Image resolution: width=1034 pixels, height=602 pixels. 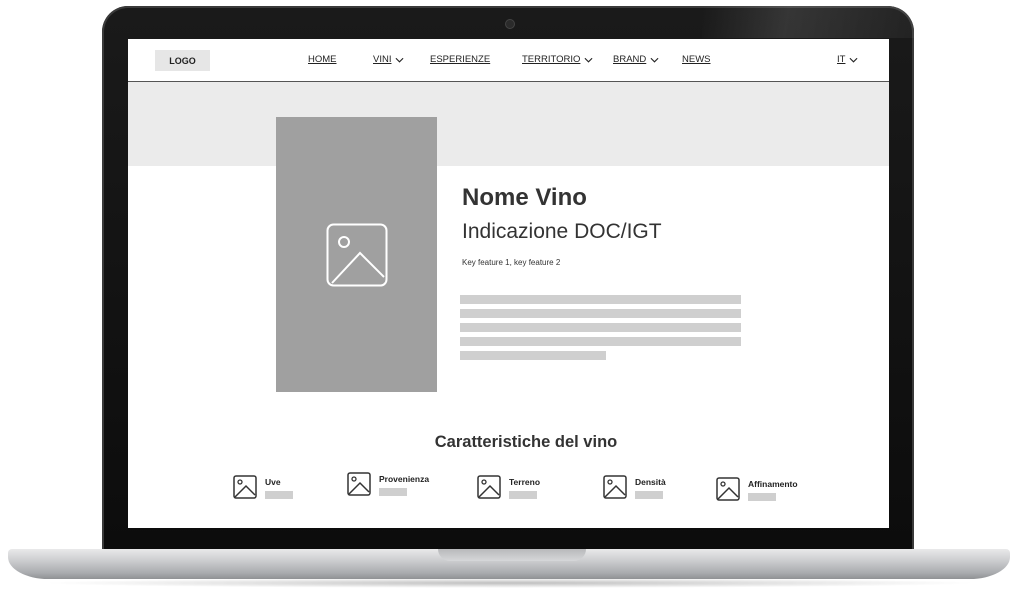 I want to click on lid-sheen, so click(x=808, y=22).